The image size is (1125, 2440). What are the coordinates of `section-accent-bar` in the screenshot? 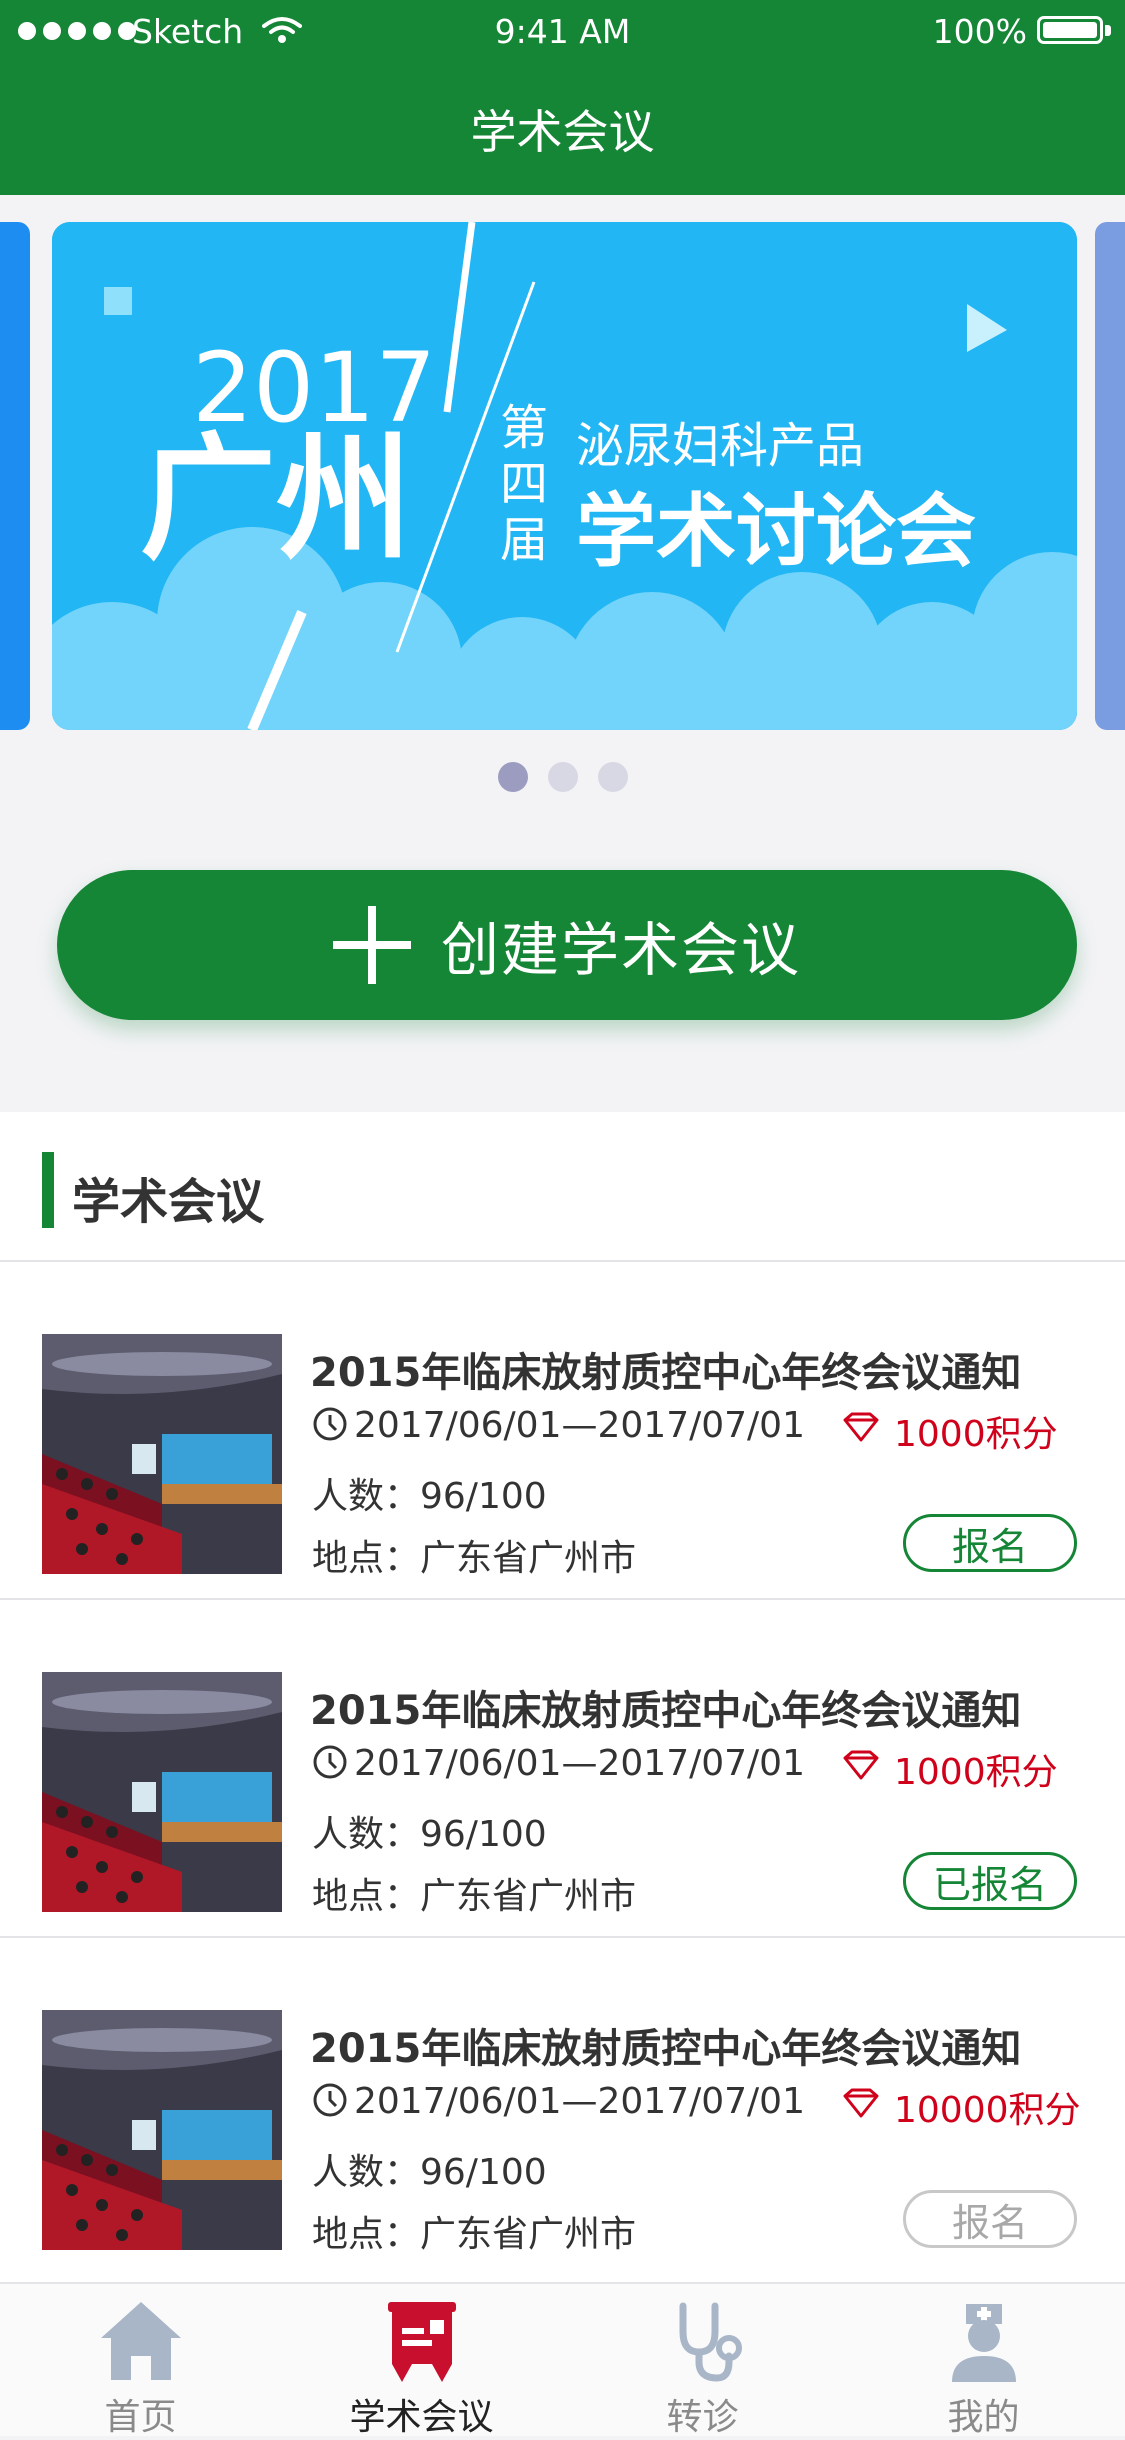 It's located at (48, 1190).